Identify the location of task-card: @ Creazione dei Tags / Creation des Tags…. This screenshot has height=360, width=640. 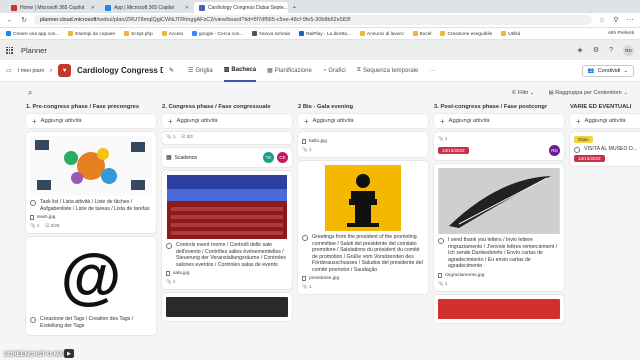
(91, 286).